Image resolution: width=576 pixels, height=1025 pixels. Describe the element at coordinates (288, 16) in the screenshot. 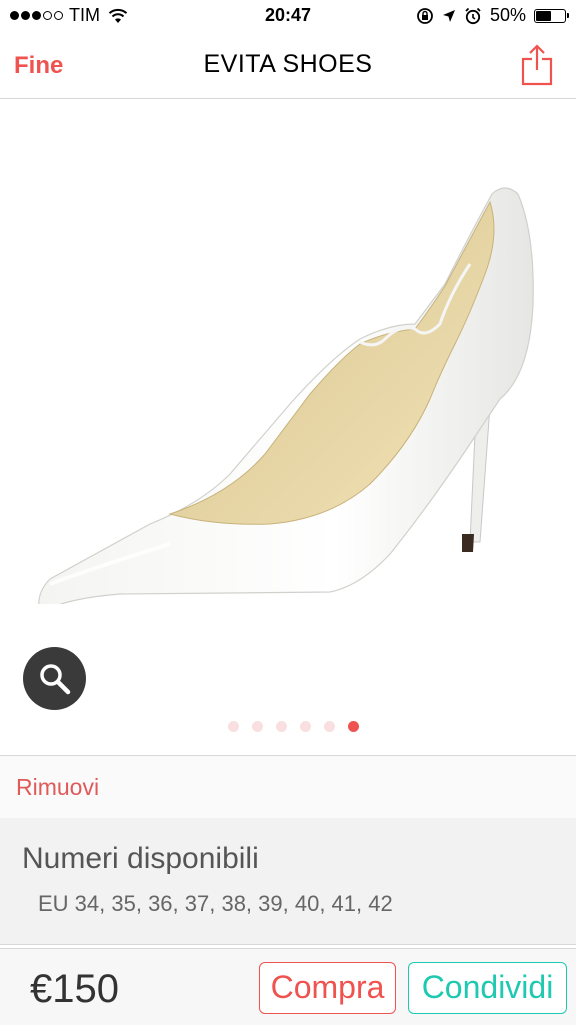

I see `status-bar: TIM 20:47 50%` at that location.